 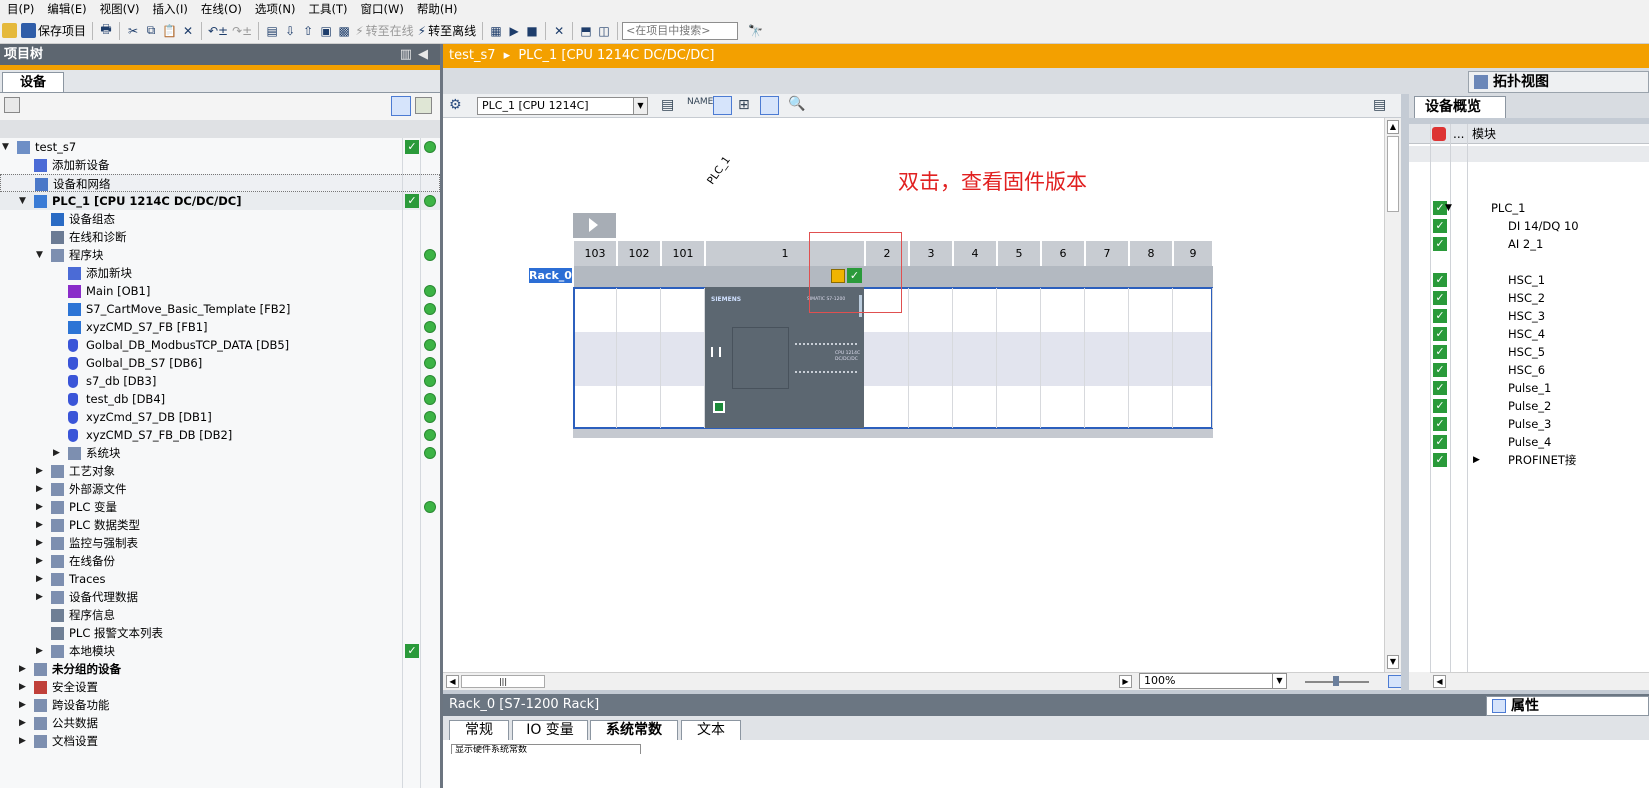 I want to click on tree-item: ▶ 跨设备功能, so click(x=220, y=705).